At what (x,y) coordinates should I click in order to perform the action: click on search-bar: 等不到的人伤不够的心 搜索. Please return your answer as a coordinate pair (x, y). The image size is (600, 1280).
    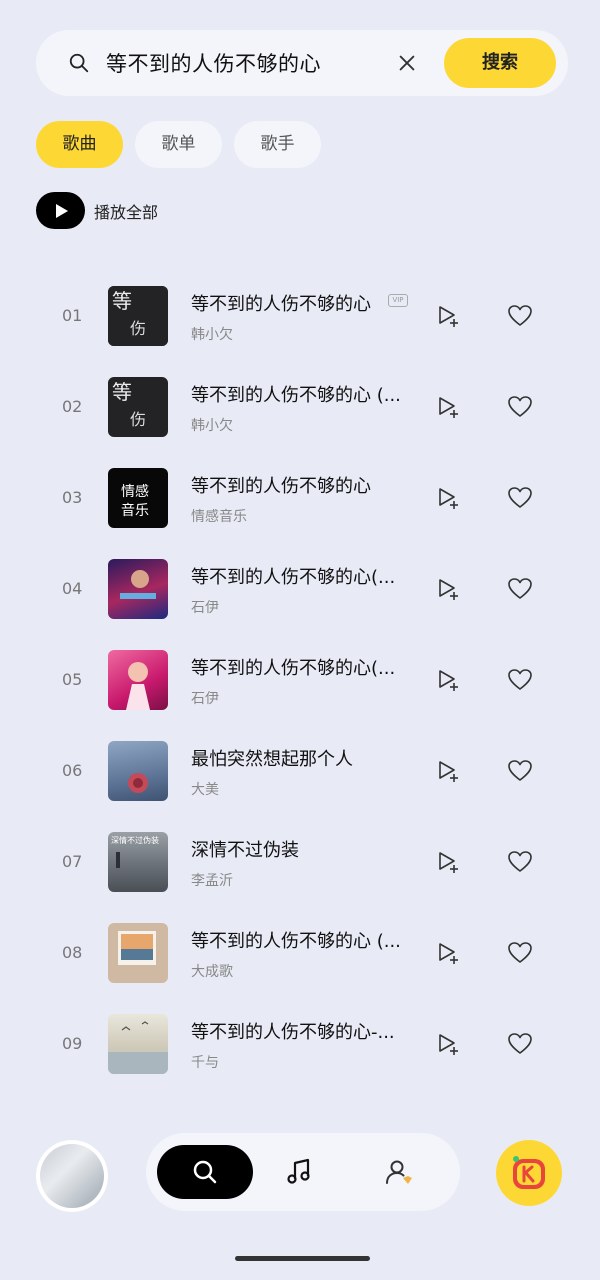
    Looking at the image, I should click on (302, 63).